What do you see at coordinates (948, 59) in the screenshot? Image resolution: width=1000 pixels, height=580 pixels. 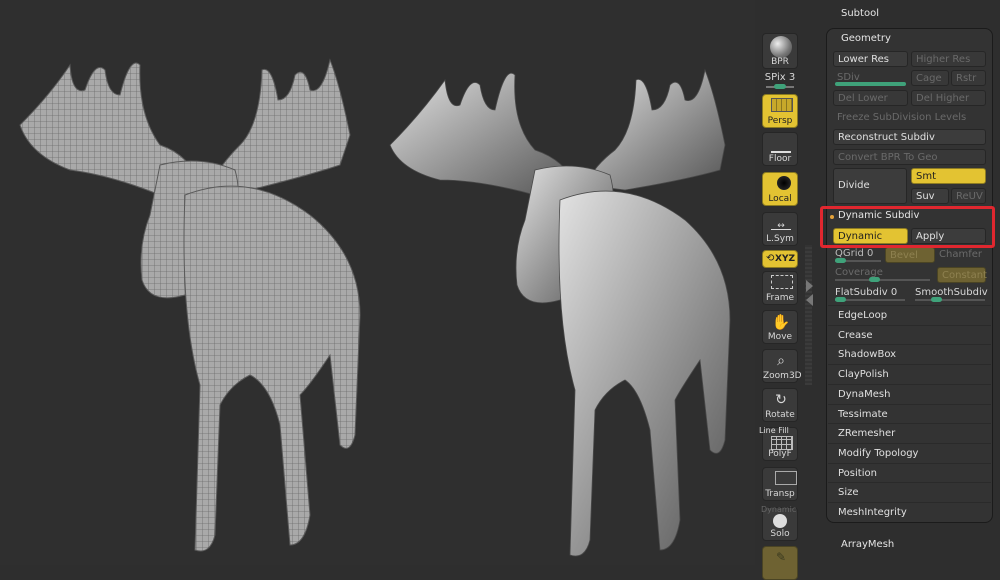 I see `higher-res-button: Higher Res` at bounding box center [948, 59].